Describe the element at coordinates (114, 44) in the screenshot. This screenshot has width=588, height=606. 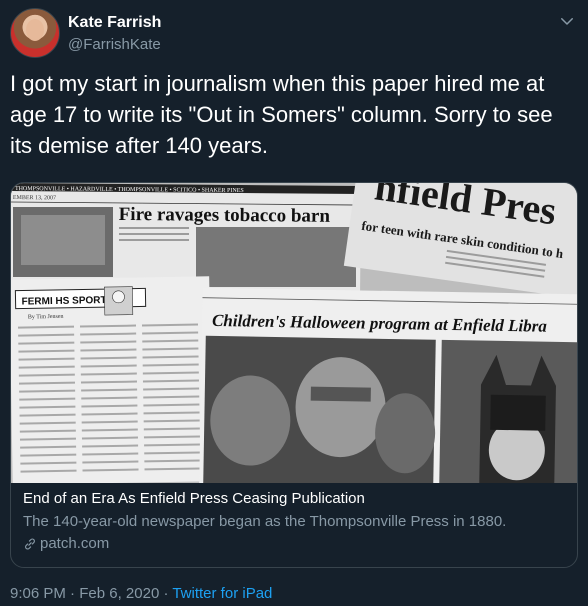
I see `author-handle: @FarrishKate` at that location.